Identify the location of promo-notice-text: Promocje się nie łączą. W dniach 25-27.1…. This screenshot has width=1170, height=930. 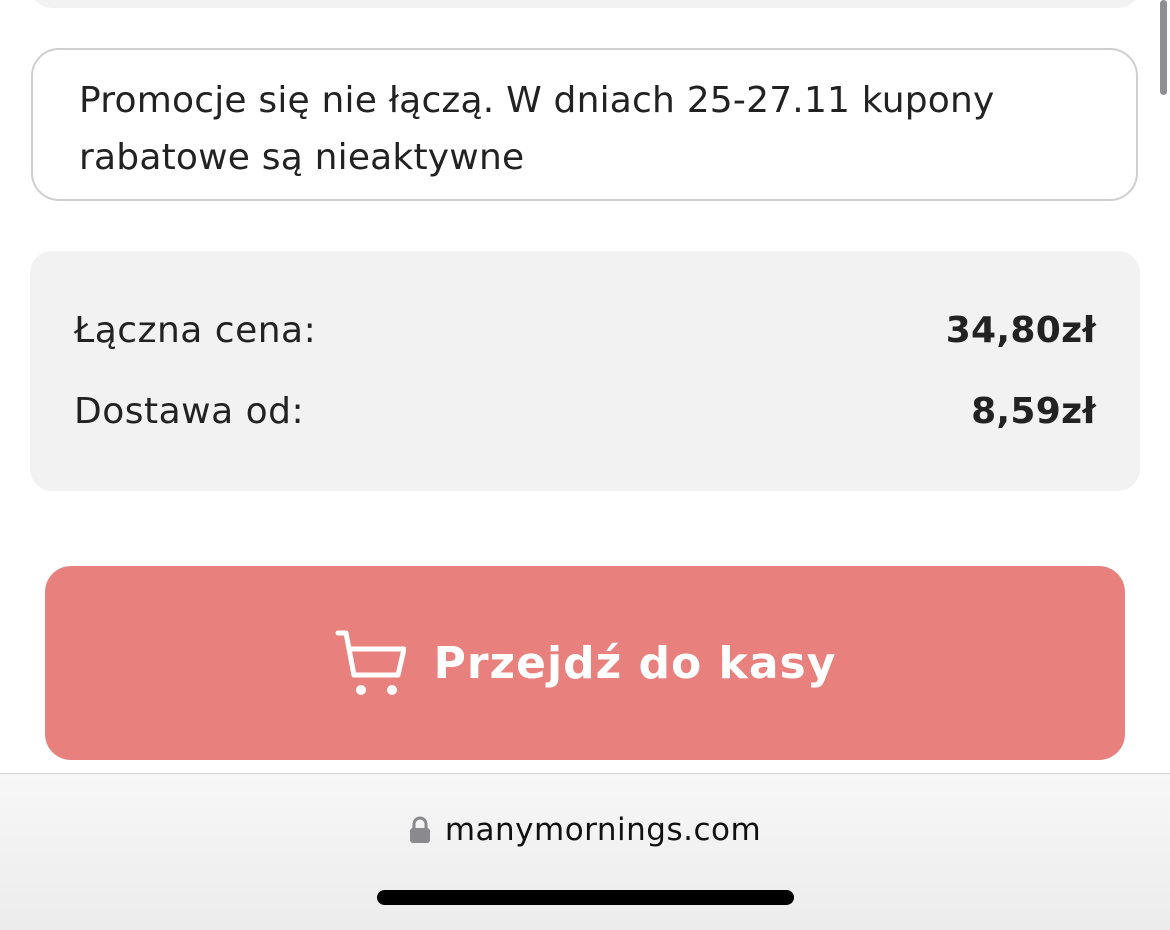
(537, 129).